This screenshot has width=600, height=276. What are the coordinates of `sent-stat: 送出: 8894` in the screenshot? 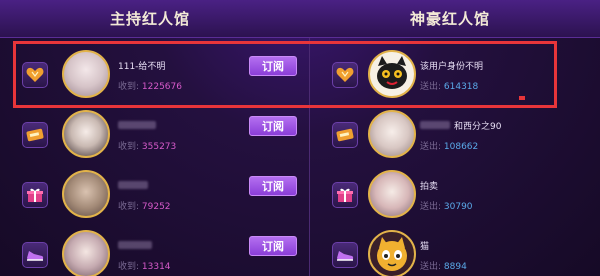 It's located at (443, 267).